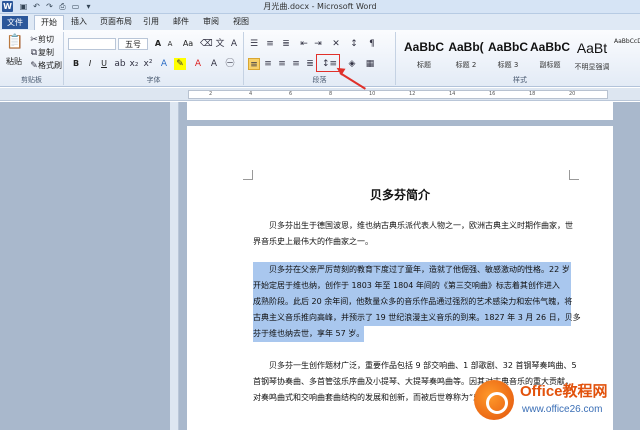 This screenshot has height=430, width=640. Describe the element at coordinates (206, 44) in the screenshot. I see `clear-formatting-icon: ⌫` at that location.